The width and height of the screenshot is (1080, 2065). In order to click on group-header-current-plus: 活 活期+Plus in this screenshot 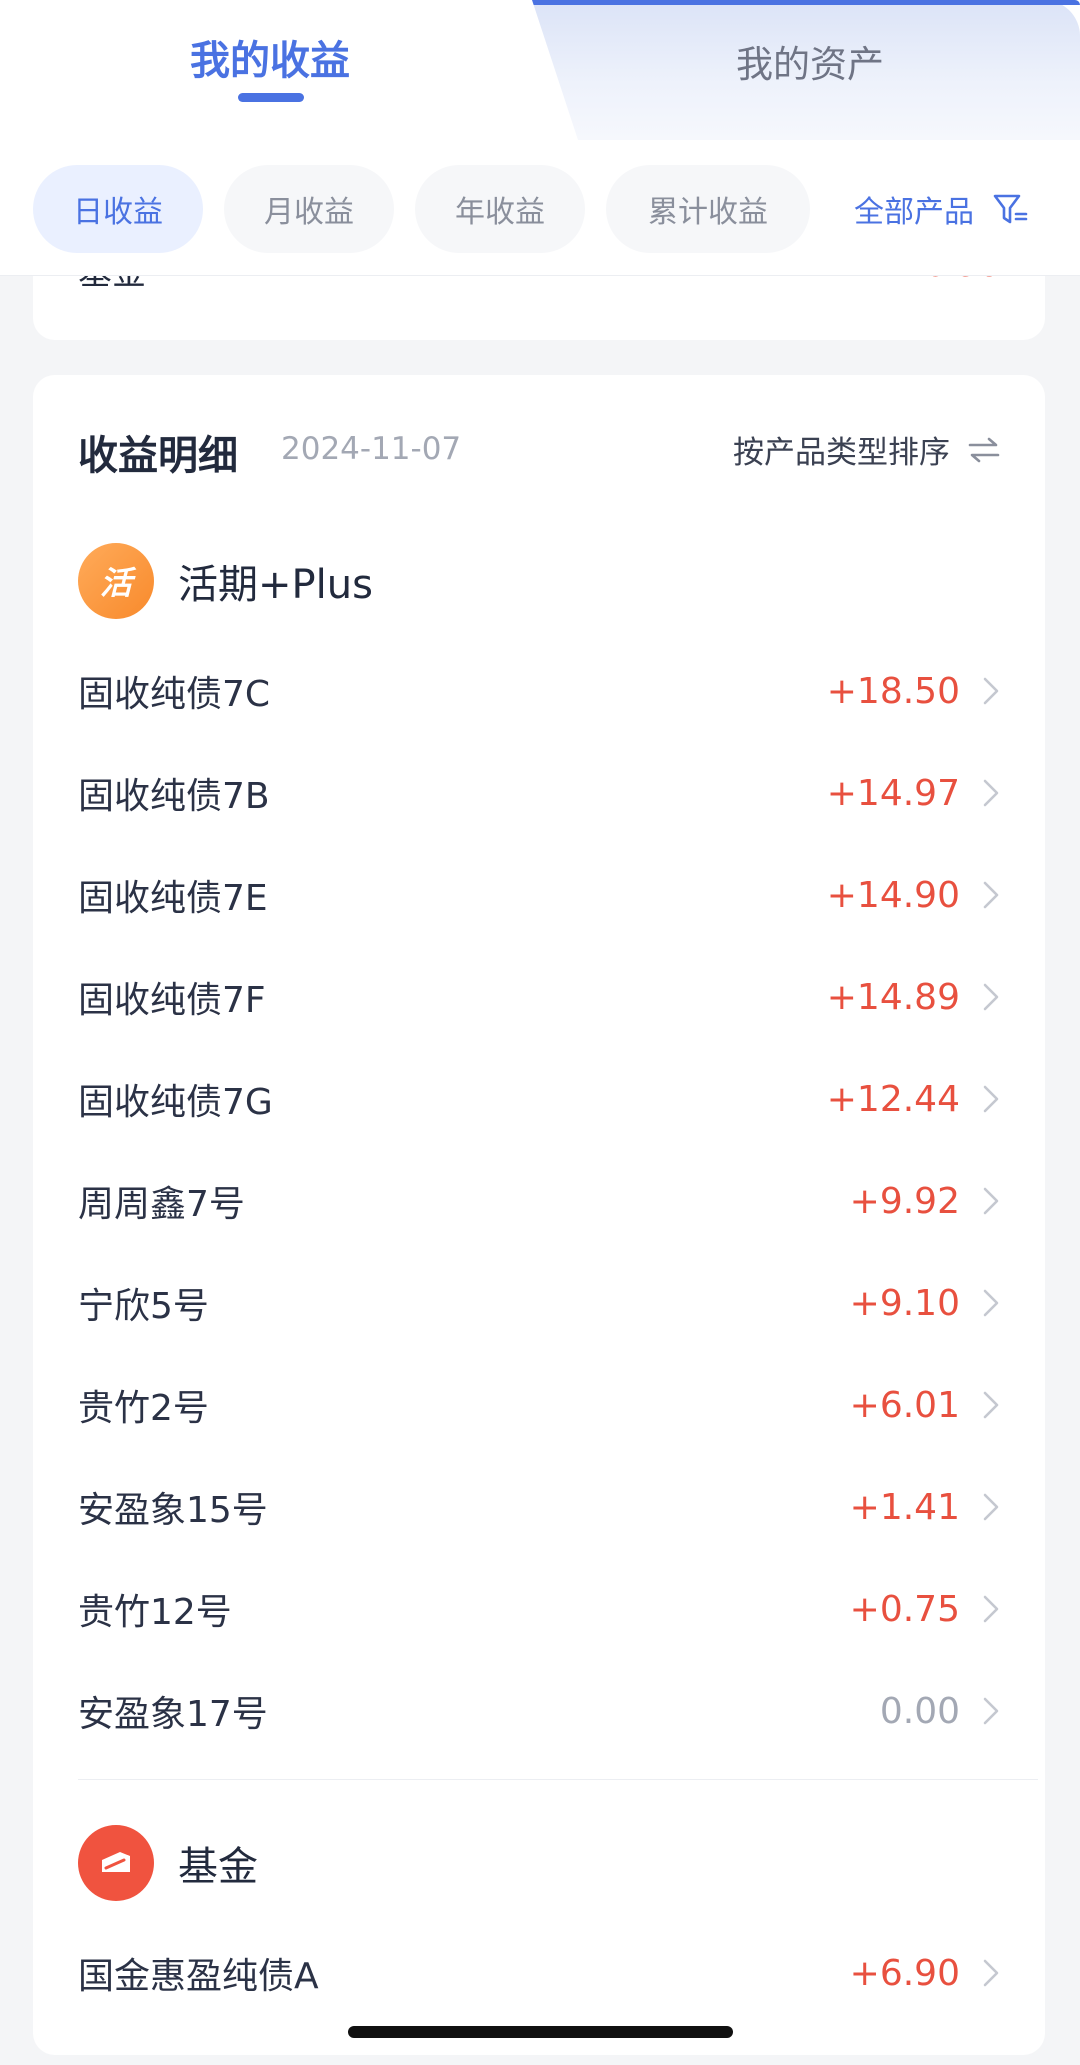, I will do `click(225, 581)`.